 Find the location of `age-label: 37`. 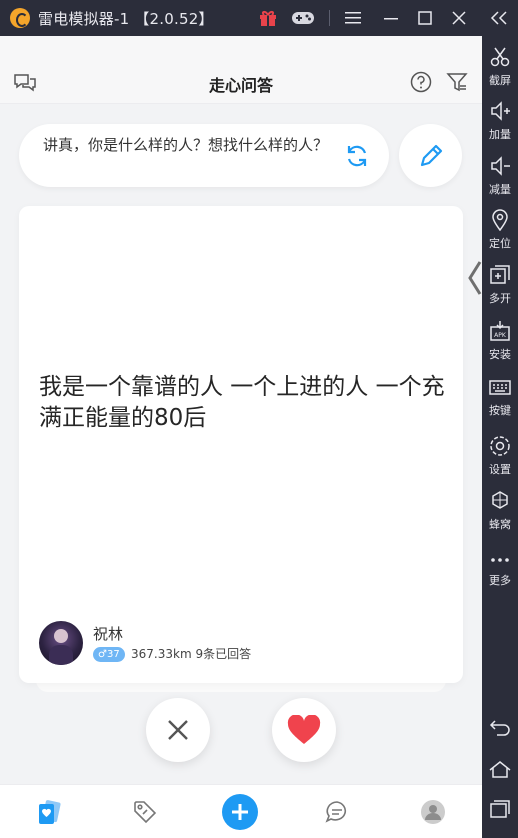

age-label: 37 is located at coordinates (113, 654).